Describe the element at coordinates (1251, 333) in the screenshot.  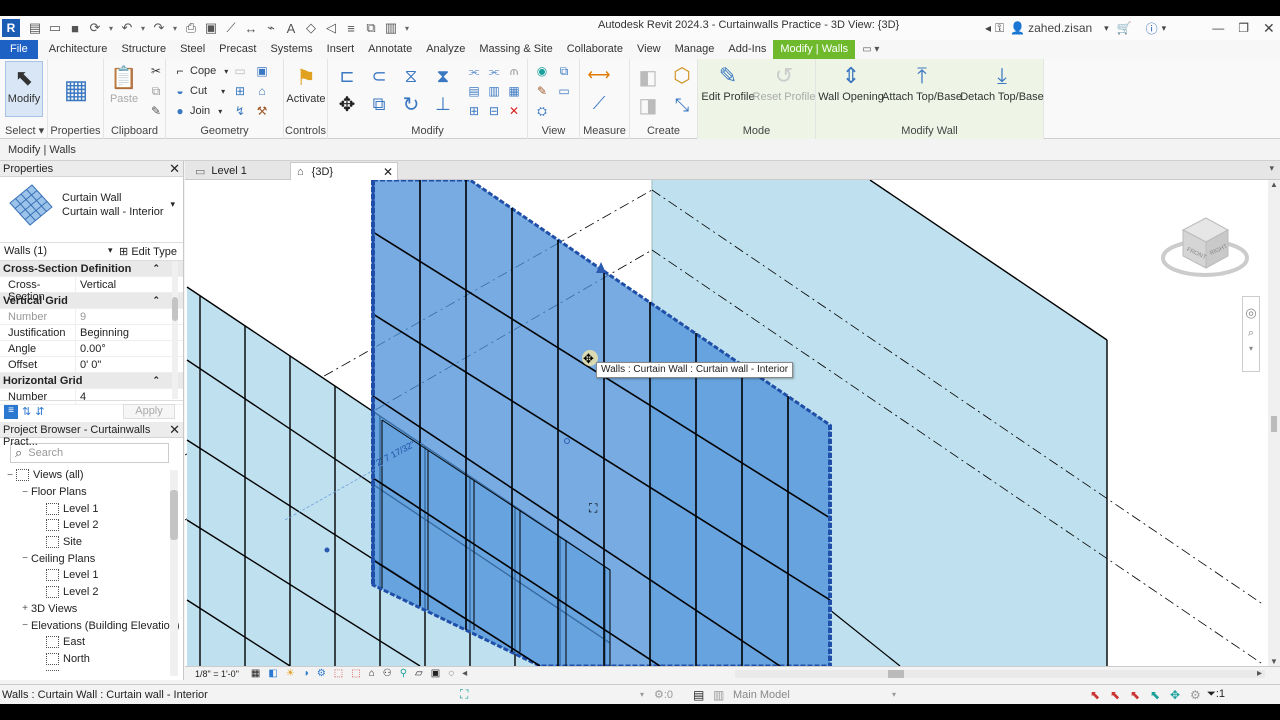
I see `zoom-icon: ⌕` at that location.